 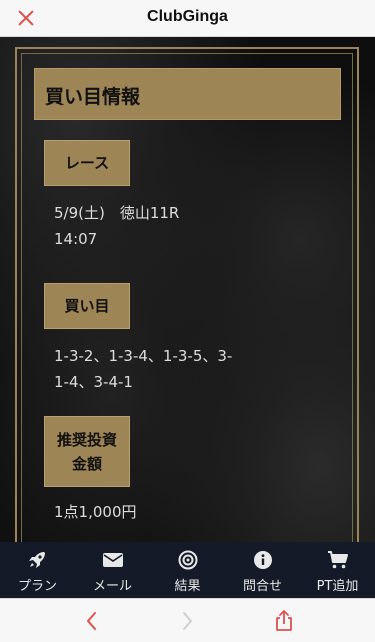 What do you see at coordinates (95, 512) in the screenshot?
I see `investment-value: 1点1,000円` at bounding box center [95, 512].